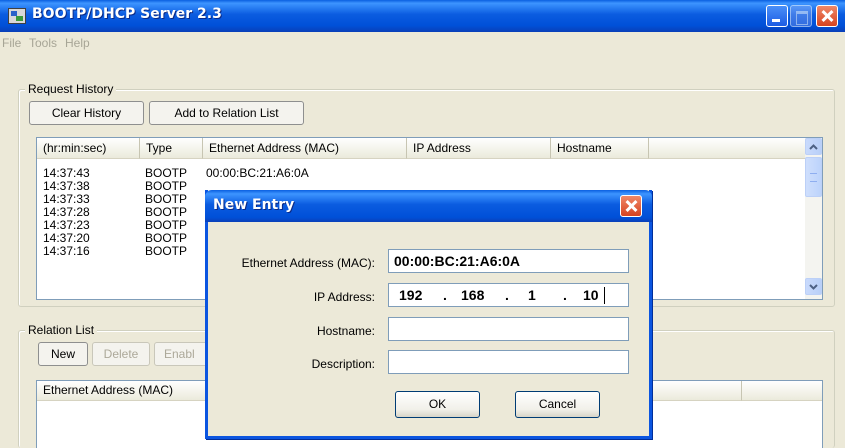  I want to click on row-time: 14:37:43, so click(66, 173).